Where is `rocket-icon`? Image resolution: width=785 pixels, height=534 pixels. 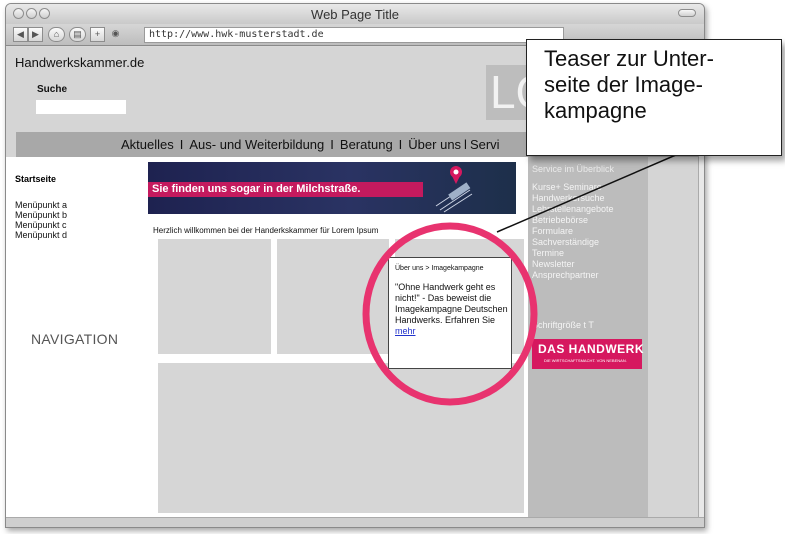 rocket-icon is located at coordinates (454, 189).